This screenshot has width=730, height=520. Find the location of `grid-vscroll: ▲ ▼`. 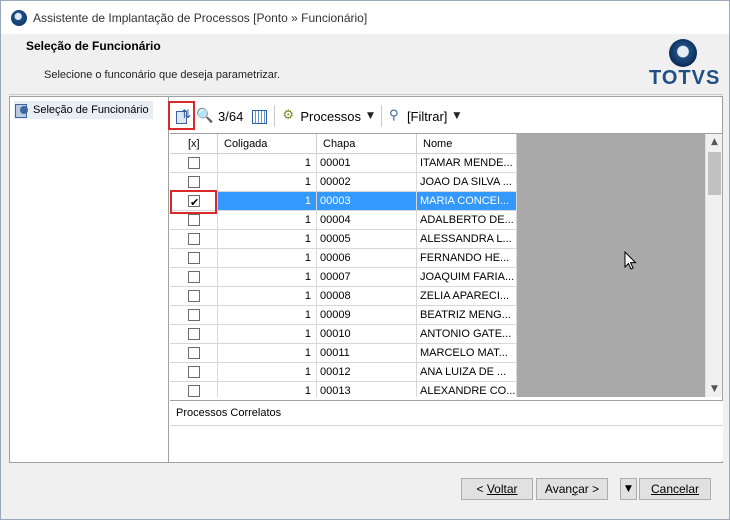

grid-vscroll: ▲ ▼ is located at coordinates (713, 265).